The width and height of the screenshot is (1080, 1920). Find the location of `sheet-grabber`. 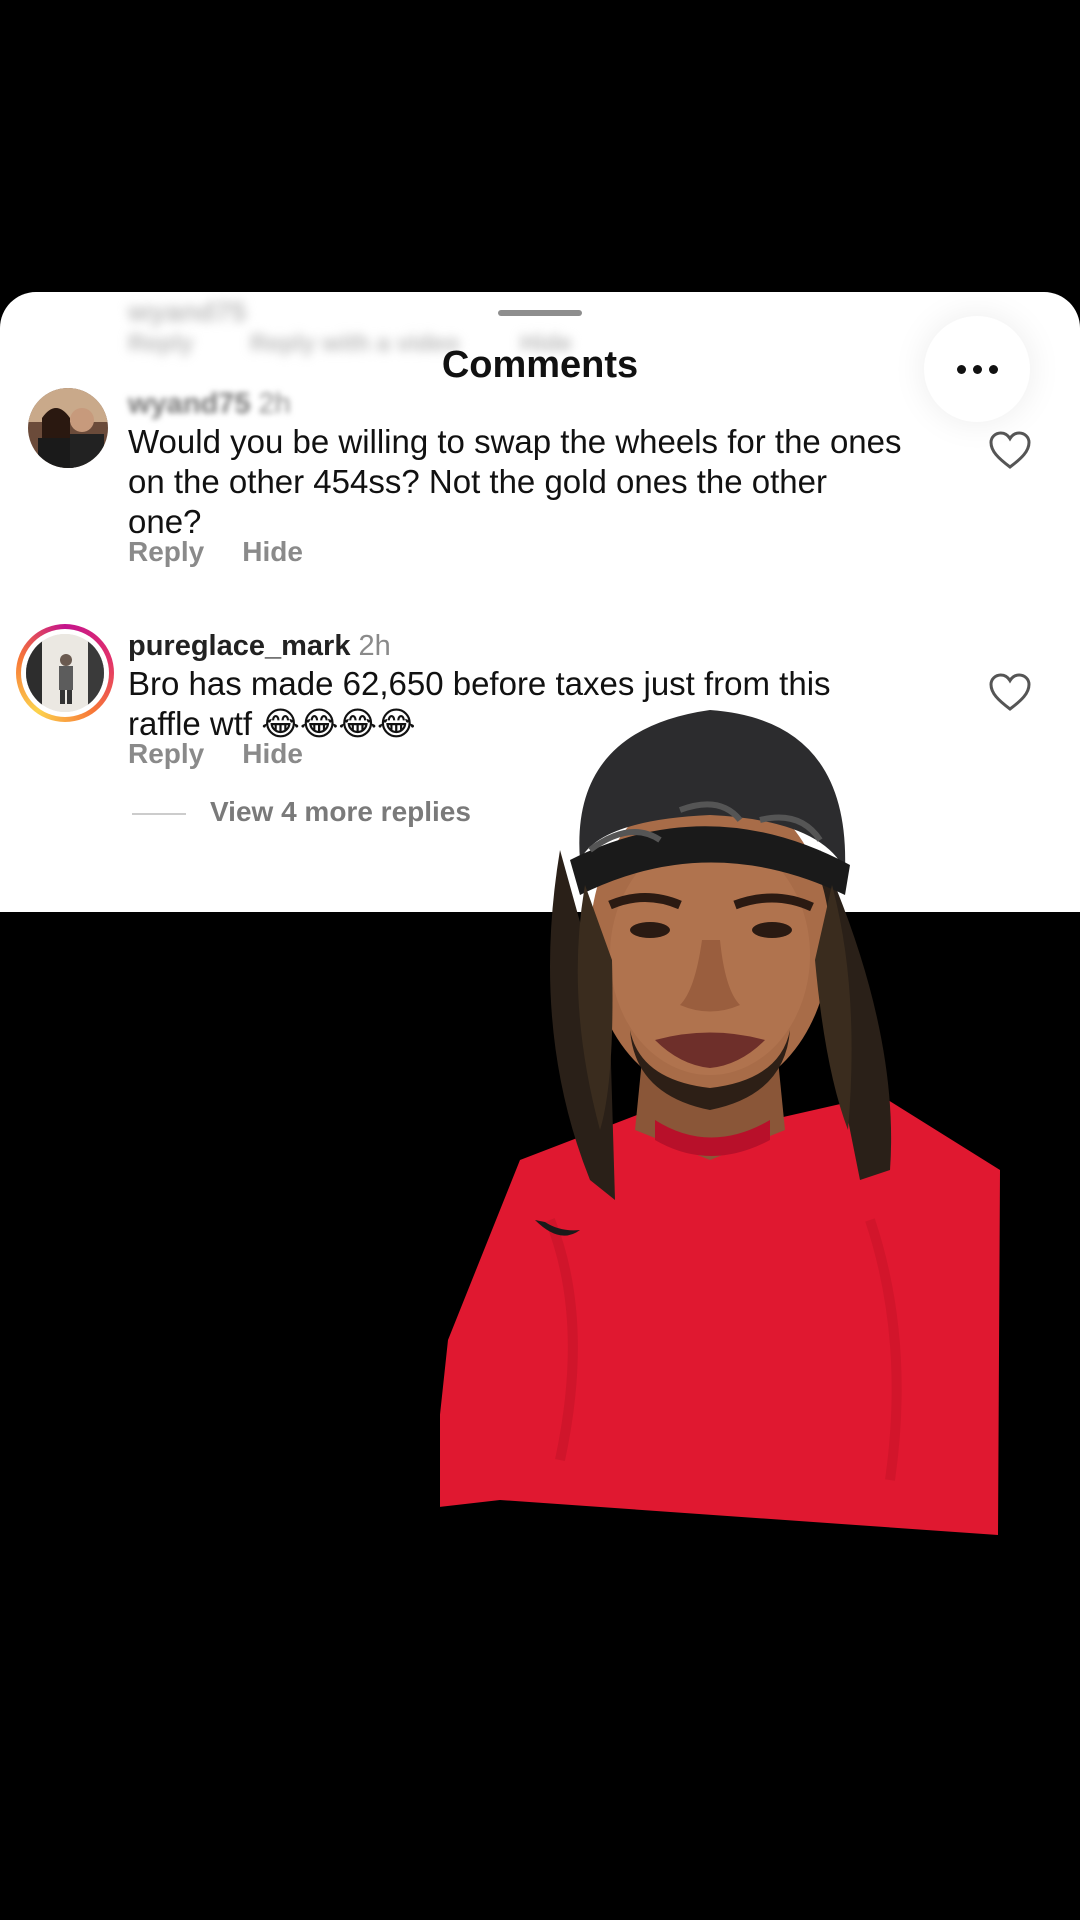

sheet-grabber is located at coordinates (540, 313).